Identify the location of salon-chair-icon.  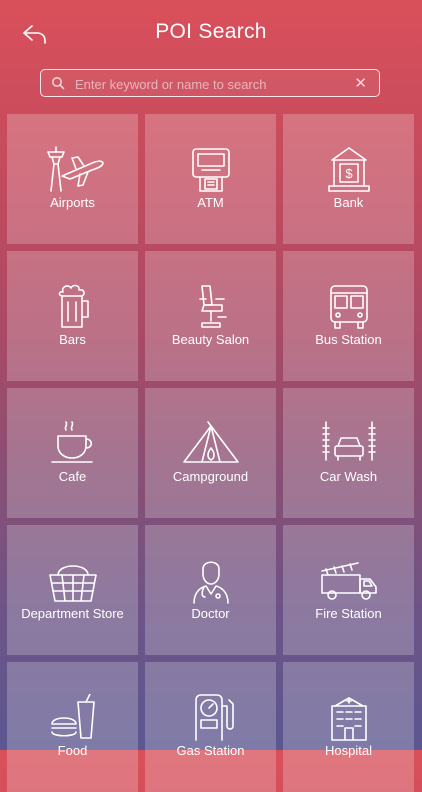
(213, 306).